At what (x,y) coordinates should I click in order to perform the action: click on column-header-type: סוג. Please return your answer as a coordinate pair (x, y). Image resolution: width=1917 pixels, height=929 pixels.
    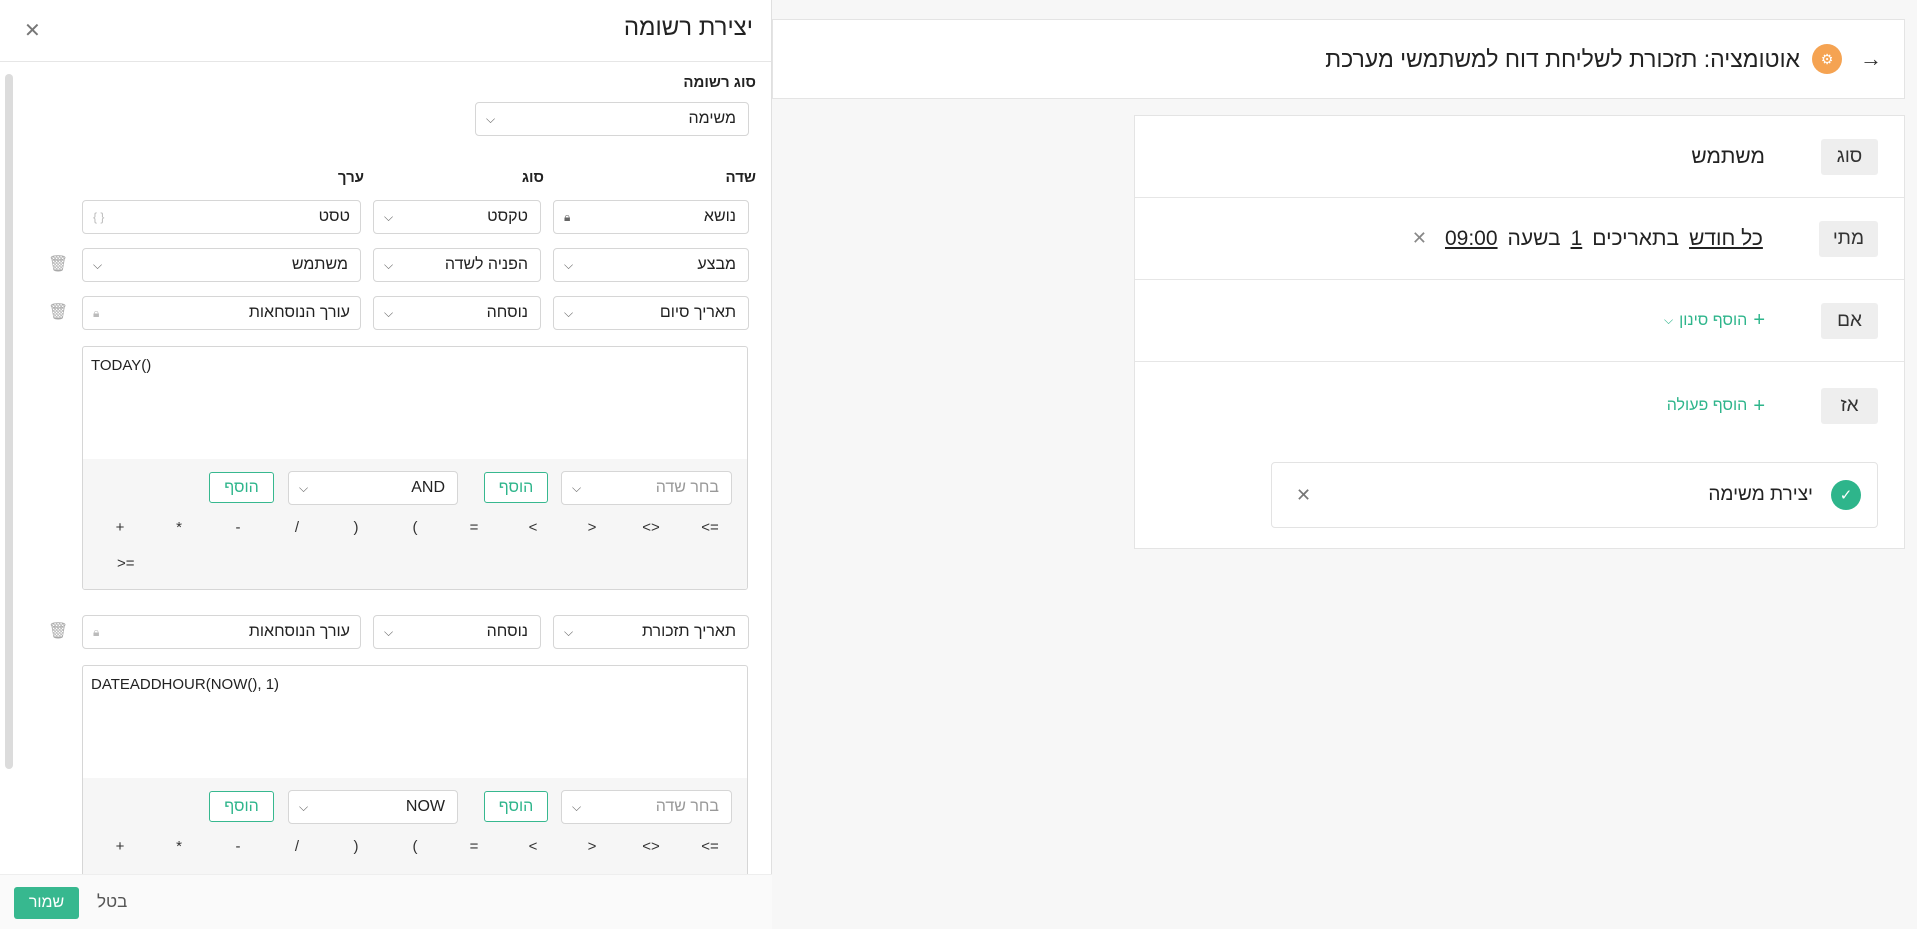
    Looking at the image, I should click on (532, 177).